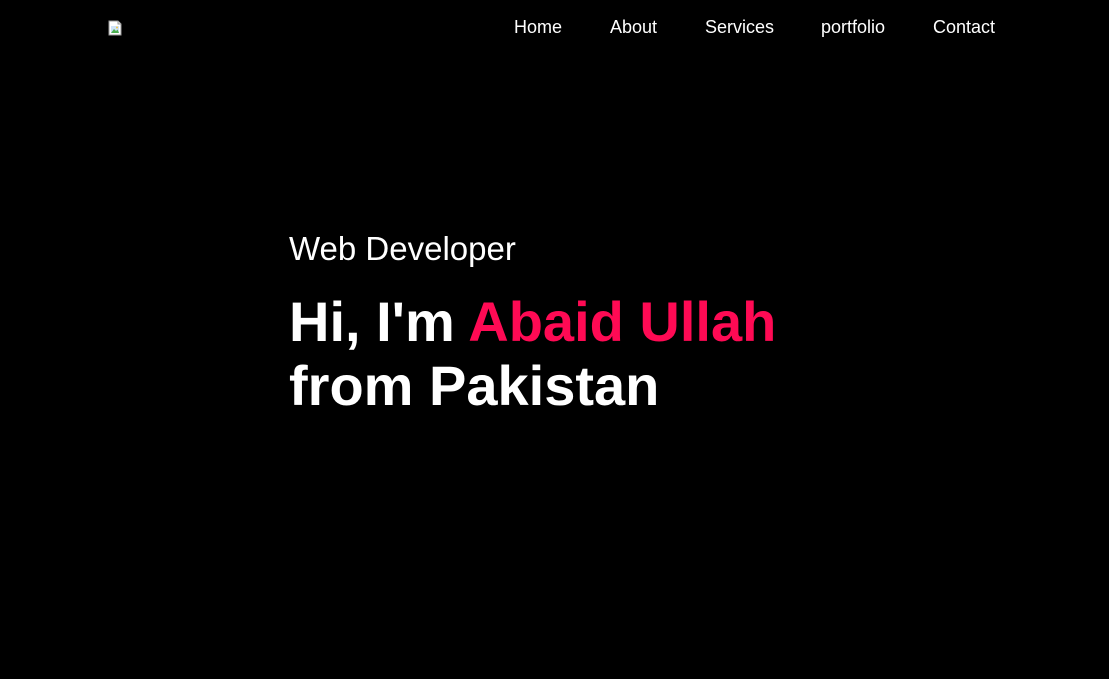 This screenshot has height=679, width=1109. What do you see at coordinates (372, 321) in the screenshot?
I see `hero-greeting: Hi, I'm` at bounding box center [372, 321].